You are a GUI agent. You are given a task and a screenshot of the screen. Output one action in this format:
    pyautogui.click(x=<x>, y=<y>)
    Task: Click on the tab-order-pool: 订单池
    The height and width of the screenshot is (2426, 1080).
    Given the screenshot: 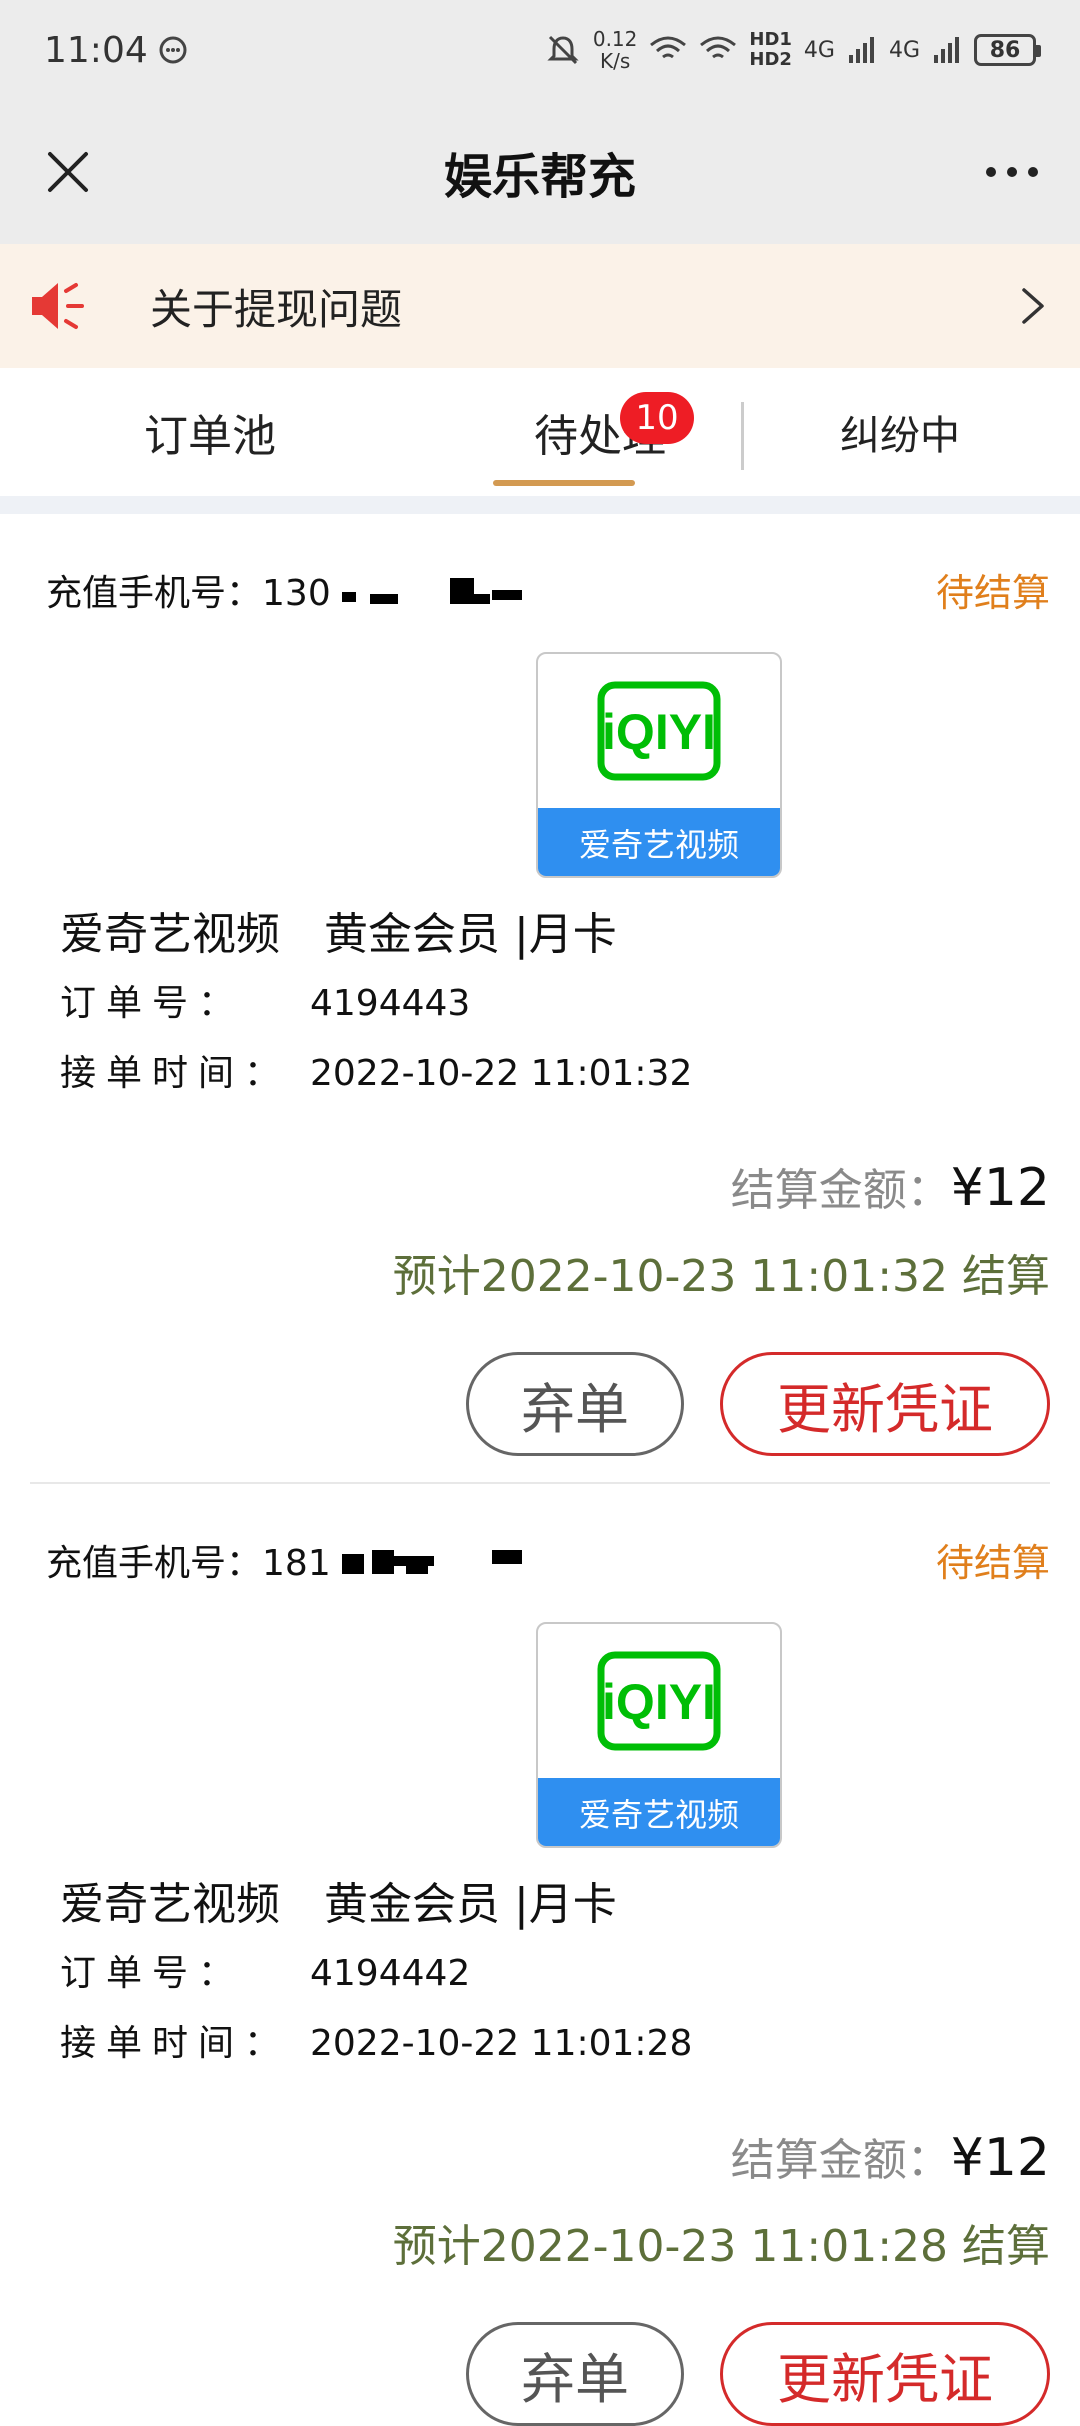 What is the action you would take?
    pyautogui.click(x=210, y=432)
    